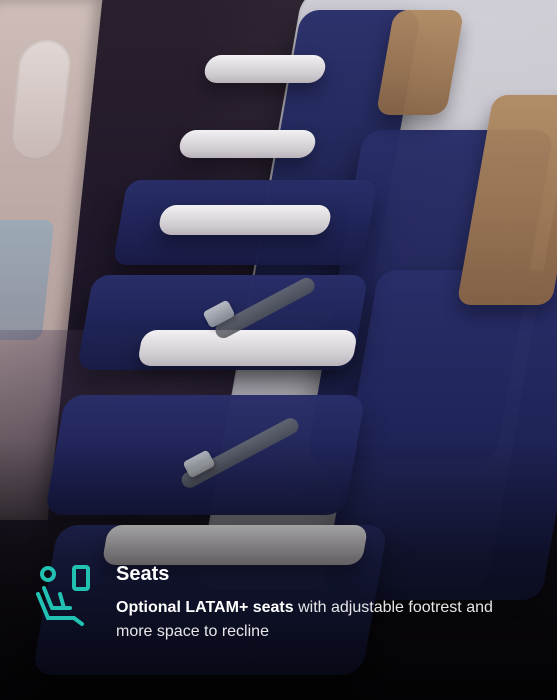 The width and height of the screenshot is (557, 700). What do you see at coordinates (143, 574) in the screenshot?
I see `feature-title: Seats` at bounding box center [143, 574].